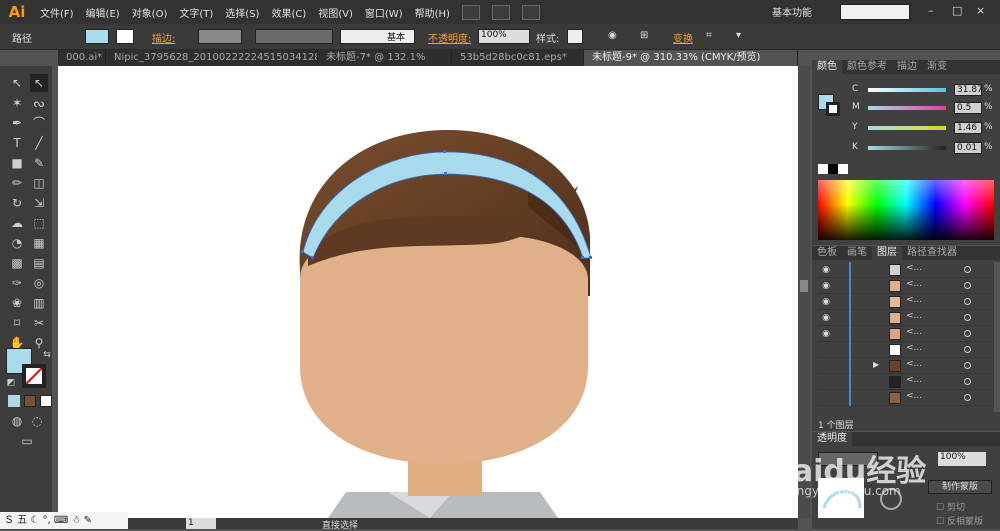 The height and width of the screenshot is (531, 1000). Describe the element at coordinates (931, 10) in the screenshot. I see `minimize-button: –` at that location.